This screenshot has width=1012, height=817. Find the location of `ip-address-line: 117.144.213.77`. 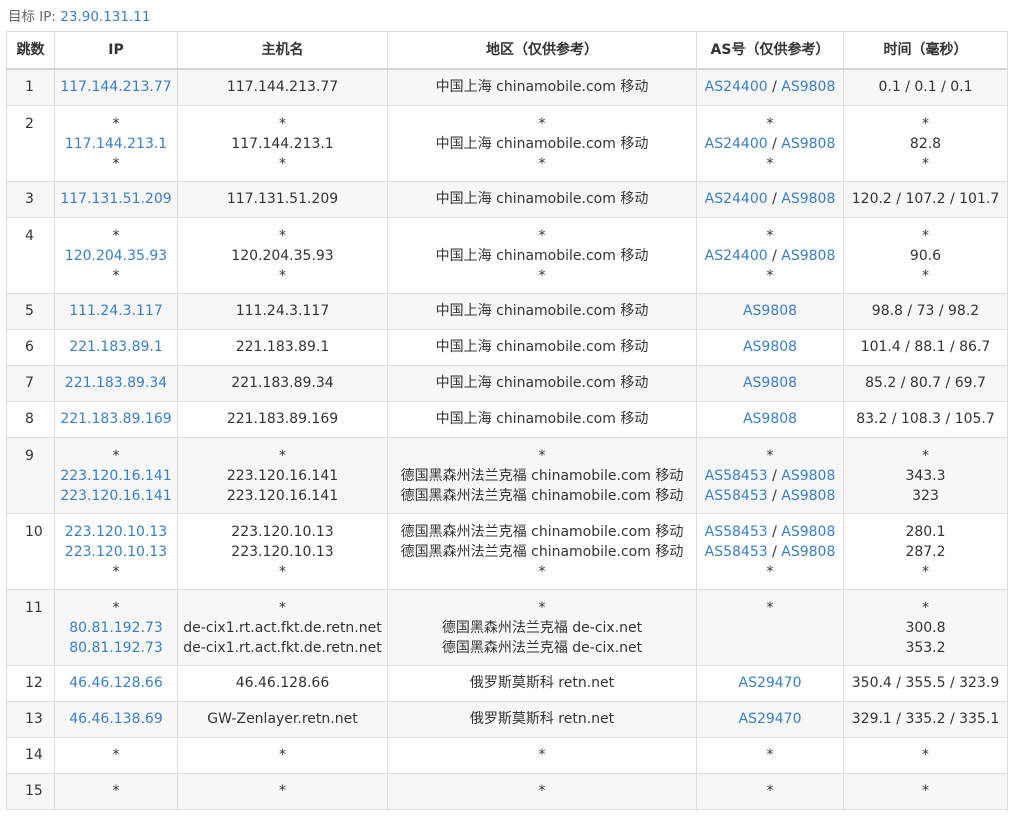

ip-address-line: 117.144.213.77 is located at coordinates (116, 87).